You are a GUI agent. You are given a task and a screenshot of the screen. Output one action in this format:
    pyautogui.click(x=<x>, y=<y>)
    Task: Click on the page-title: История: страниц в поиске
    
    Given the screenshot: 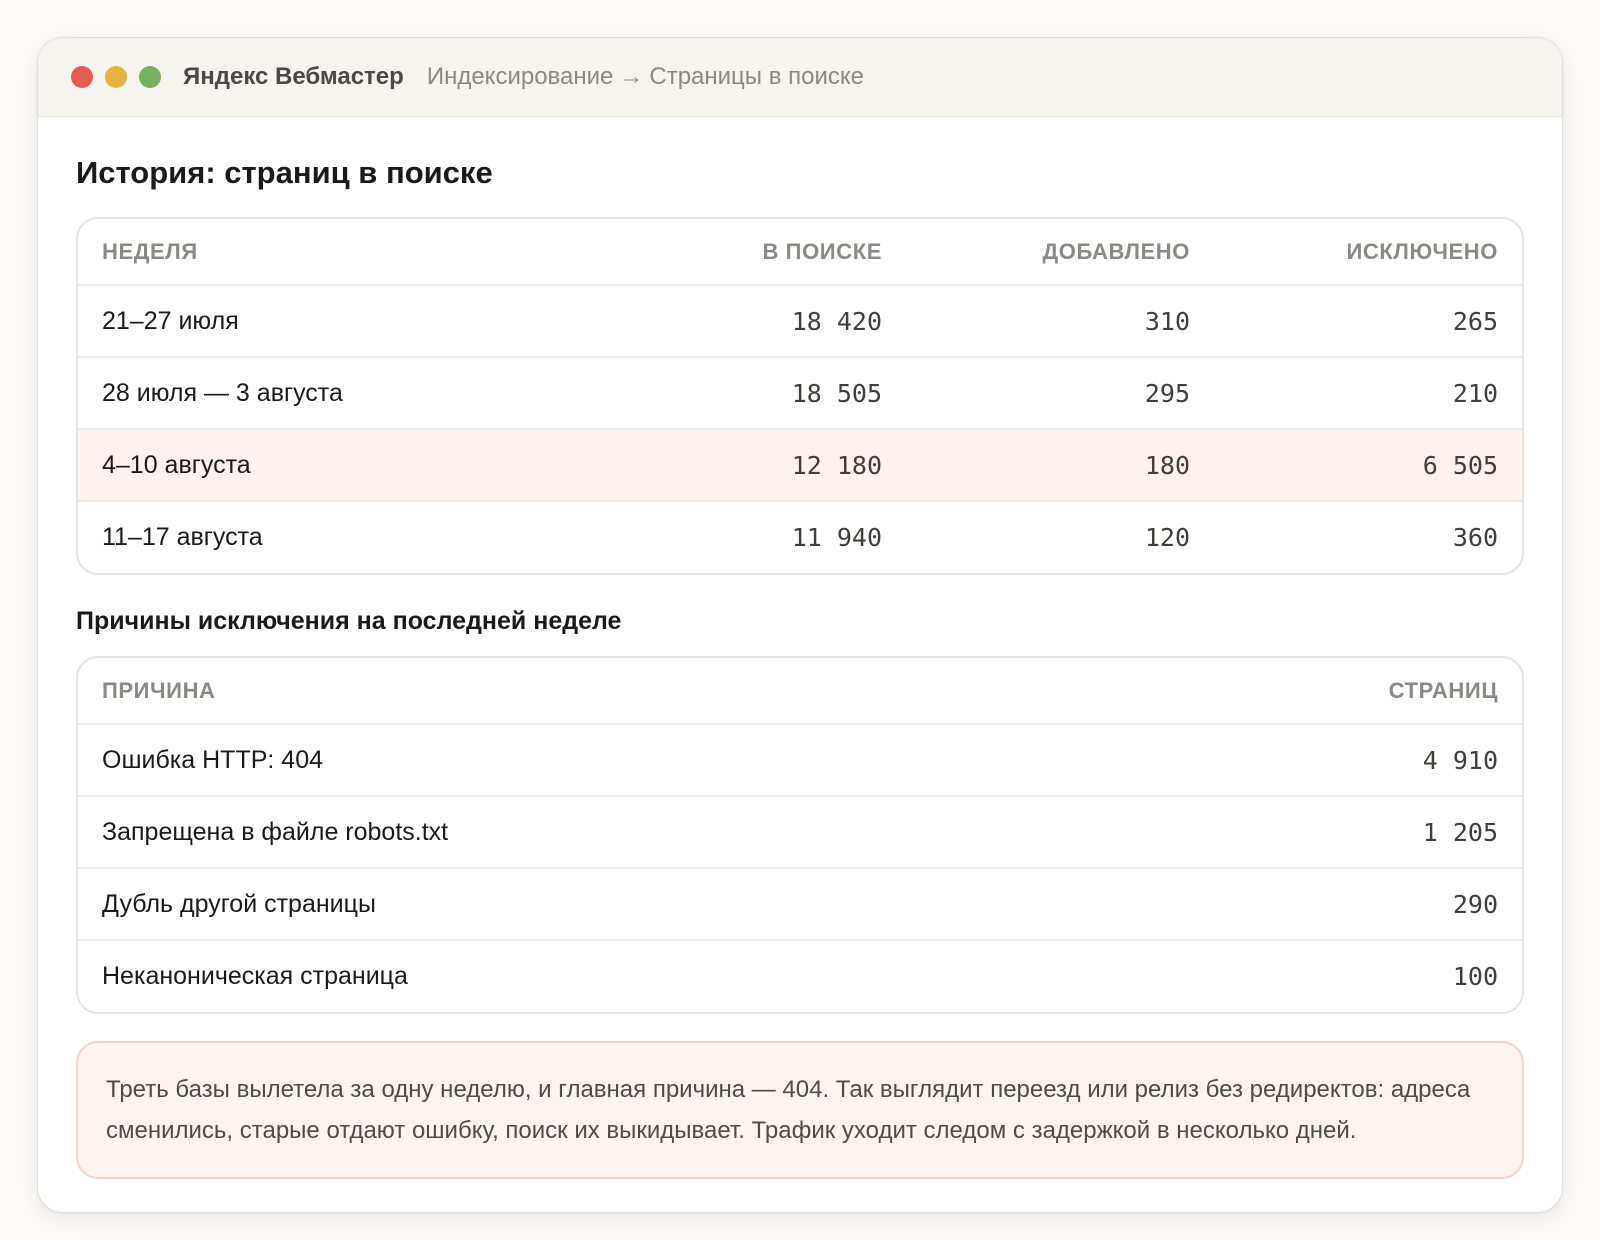 What is the action you would take?
    pyautogui.click(x=284, y=172)
    